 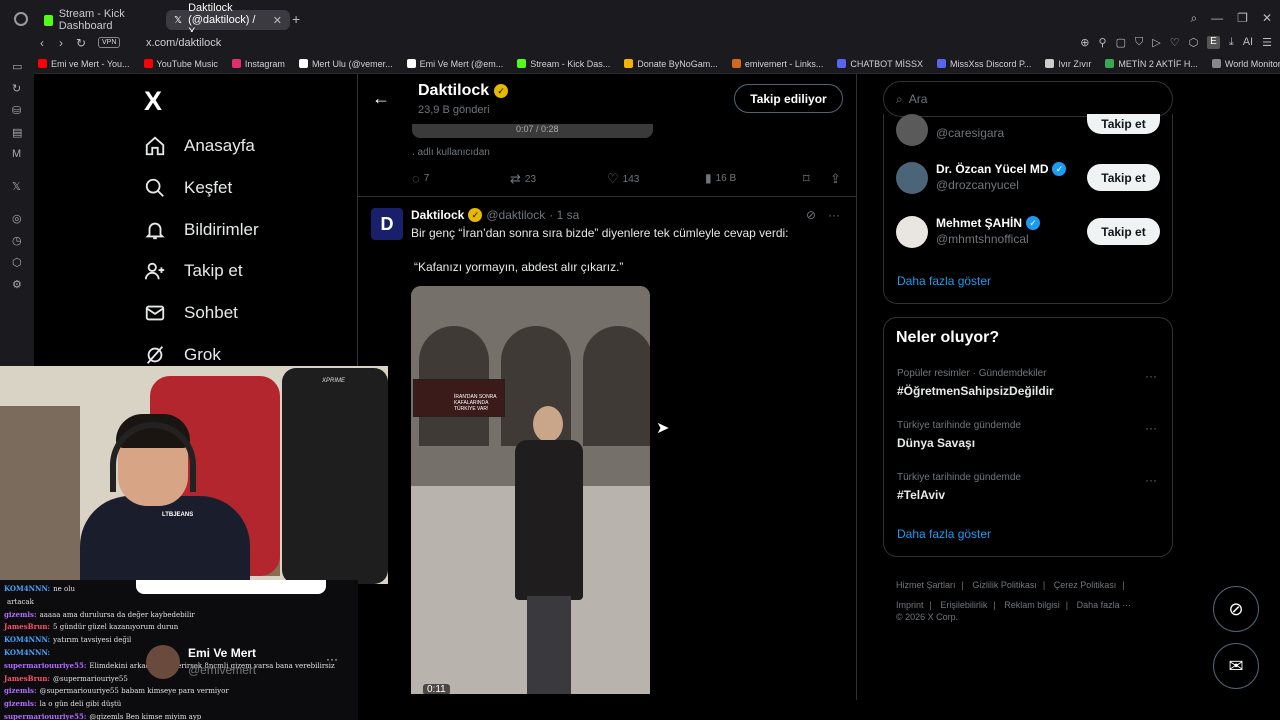 What do you see at coordinates (1194, 42) in the screenshot?
I see `extensions-icon: ⬡` at bounding box center [1194, 42].